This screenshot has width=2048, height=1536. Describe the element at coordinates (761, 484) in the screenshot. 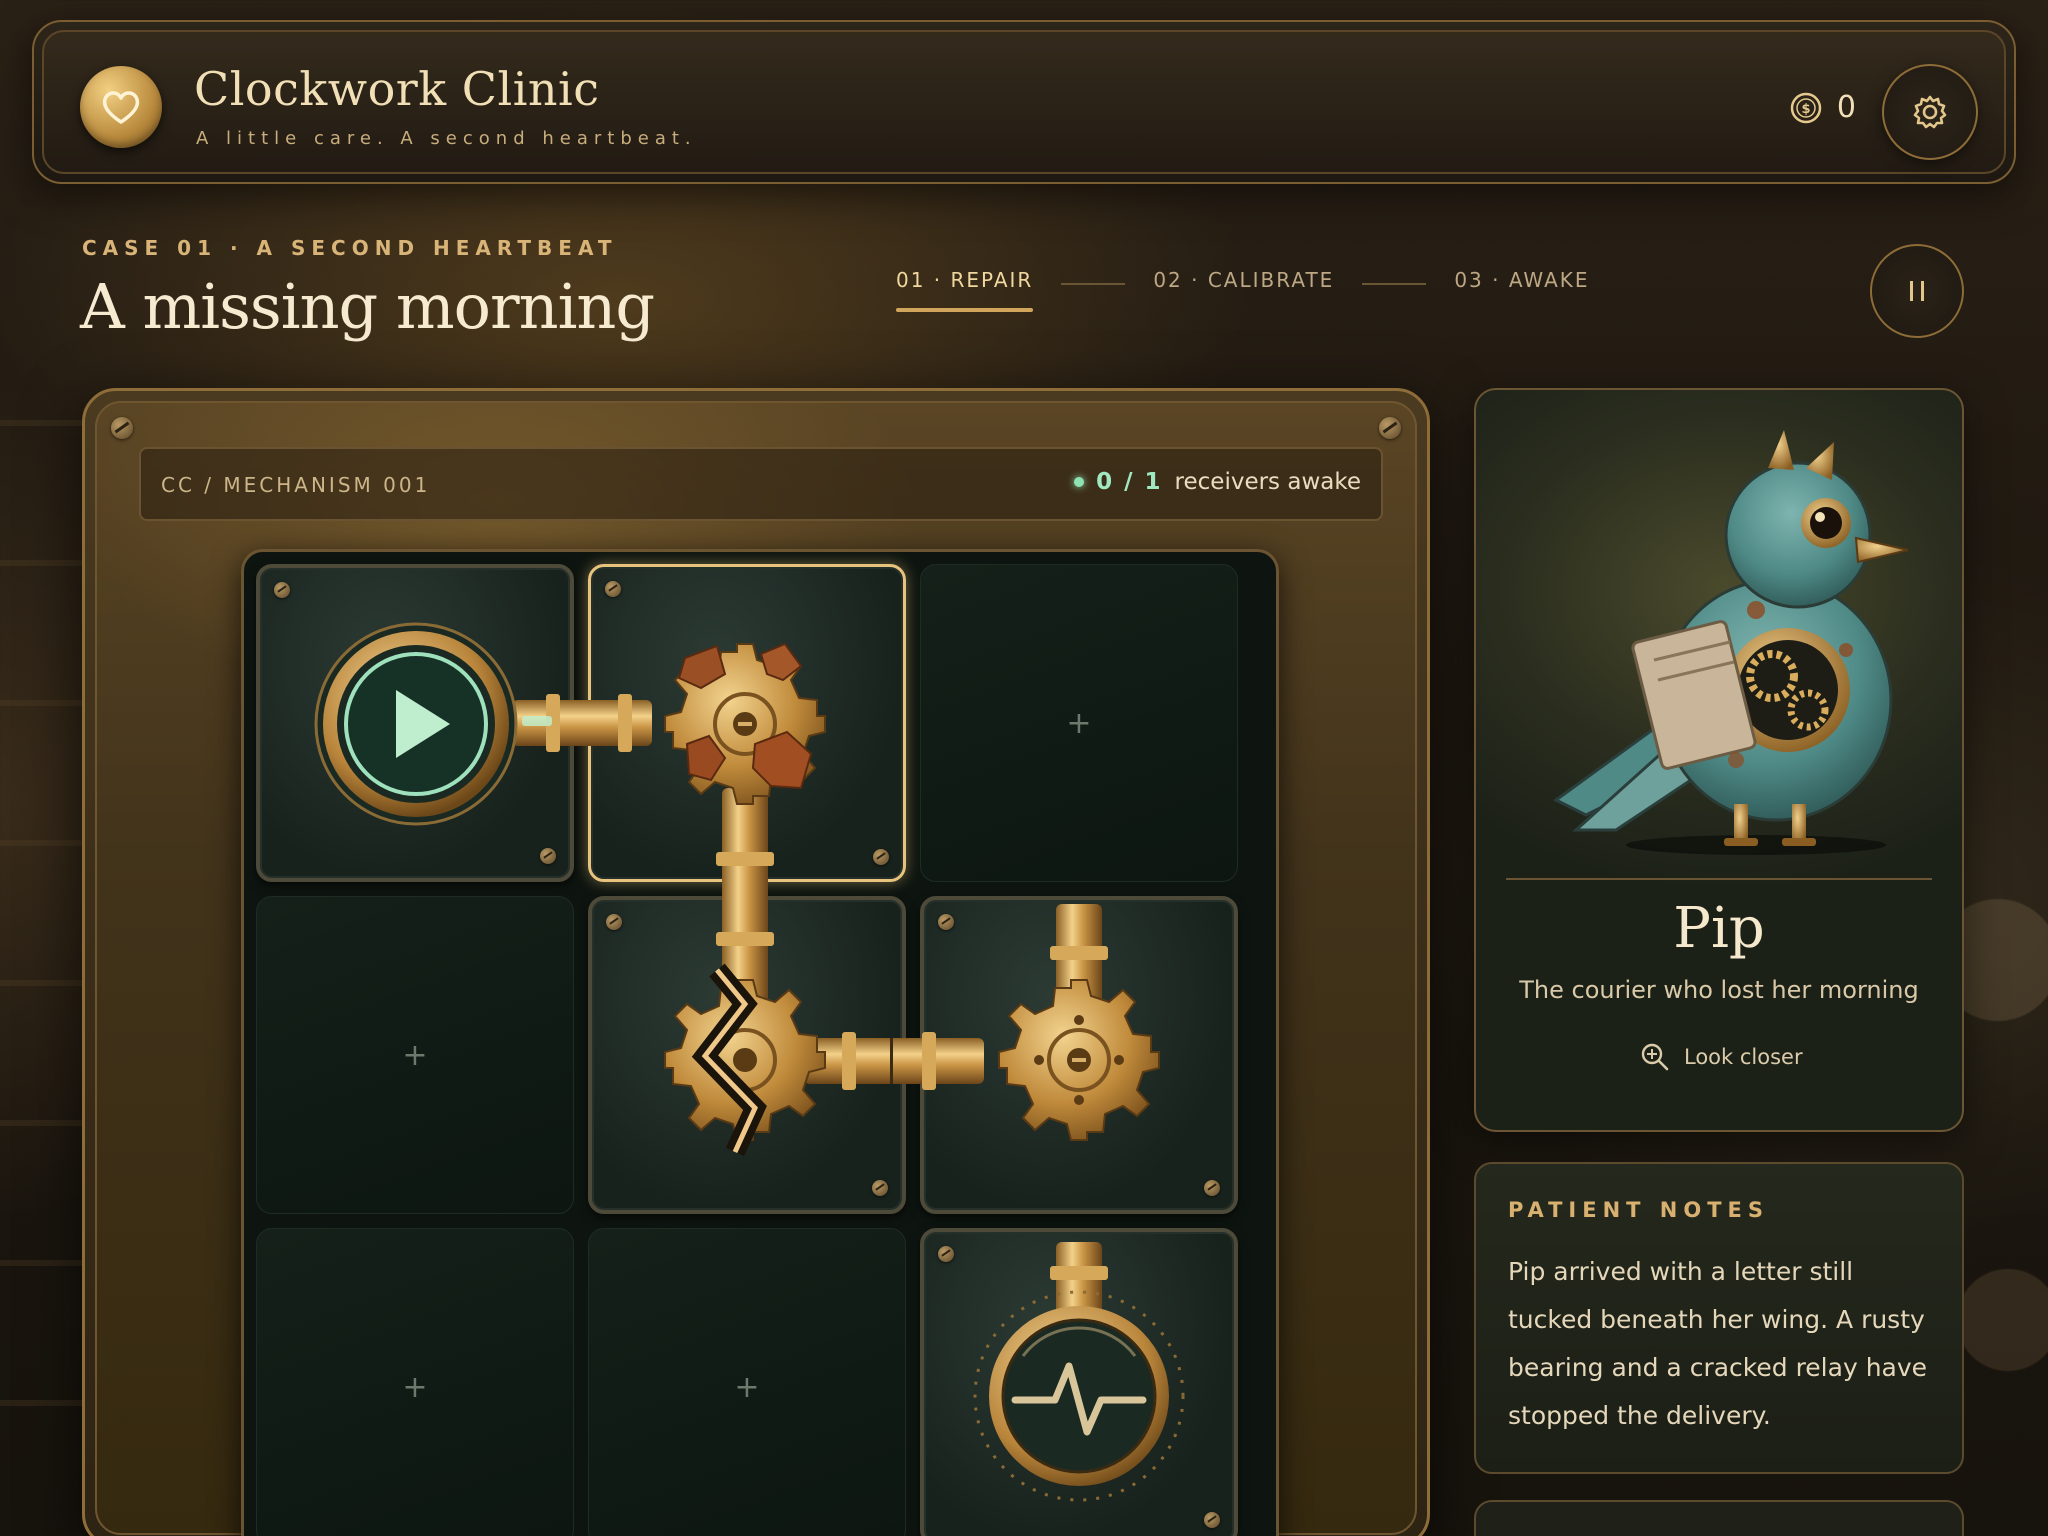

I see `mechanism-info-bar: CC / MECHANISM 001 0 / 1 receivers awake` at that location.